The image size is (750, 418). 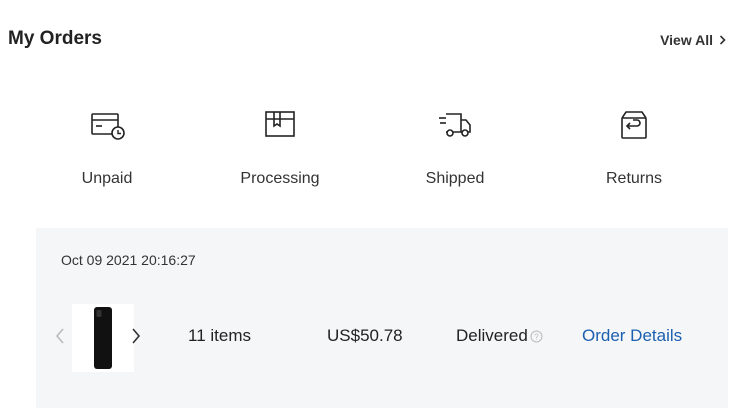 I want to click on truck-icon, so click(x=455, y=125).